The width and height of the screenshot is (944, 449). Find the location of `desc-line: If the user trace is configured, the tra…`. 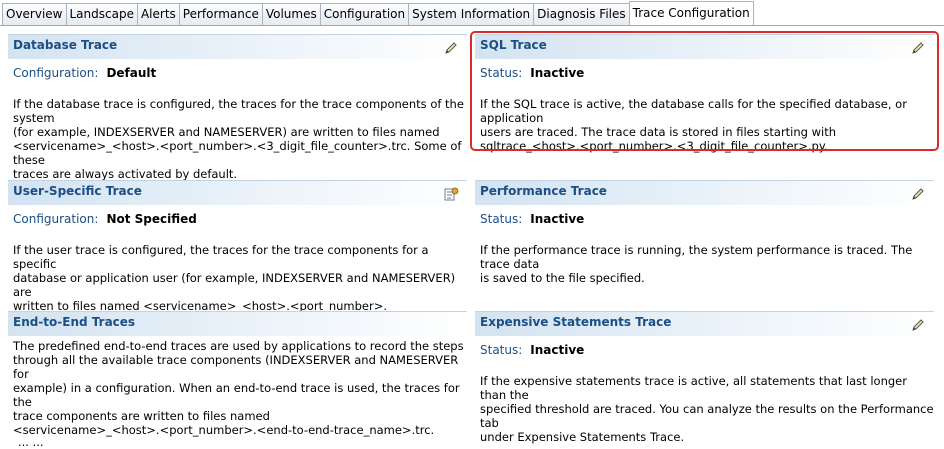

desc-line: If the user trace is configured, the tra… is located at coordinates (221, 257).